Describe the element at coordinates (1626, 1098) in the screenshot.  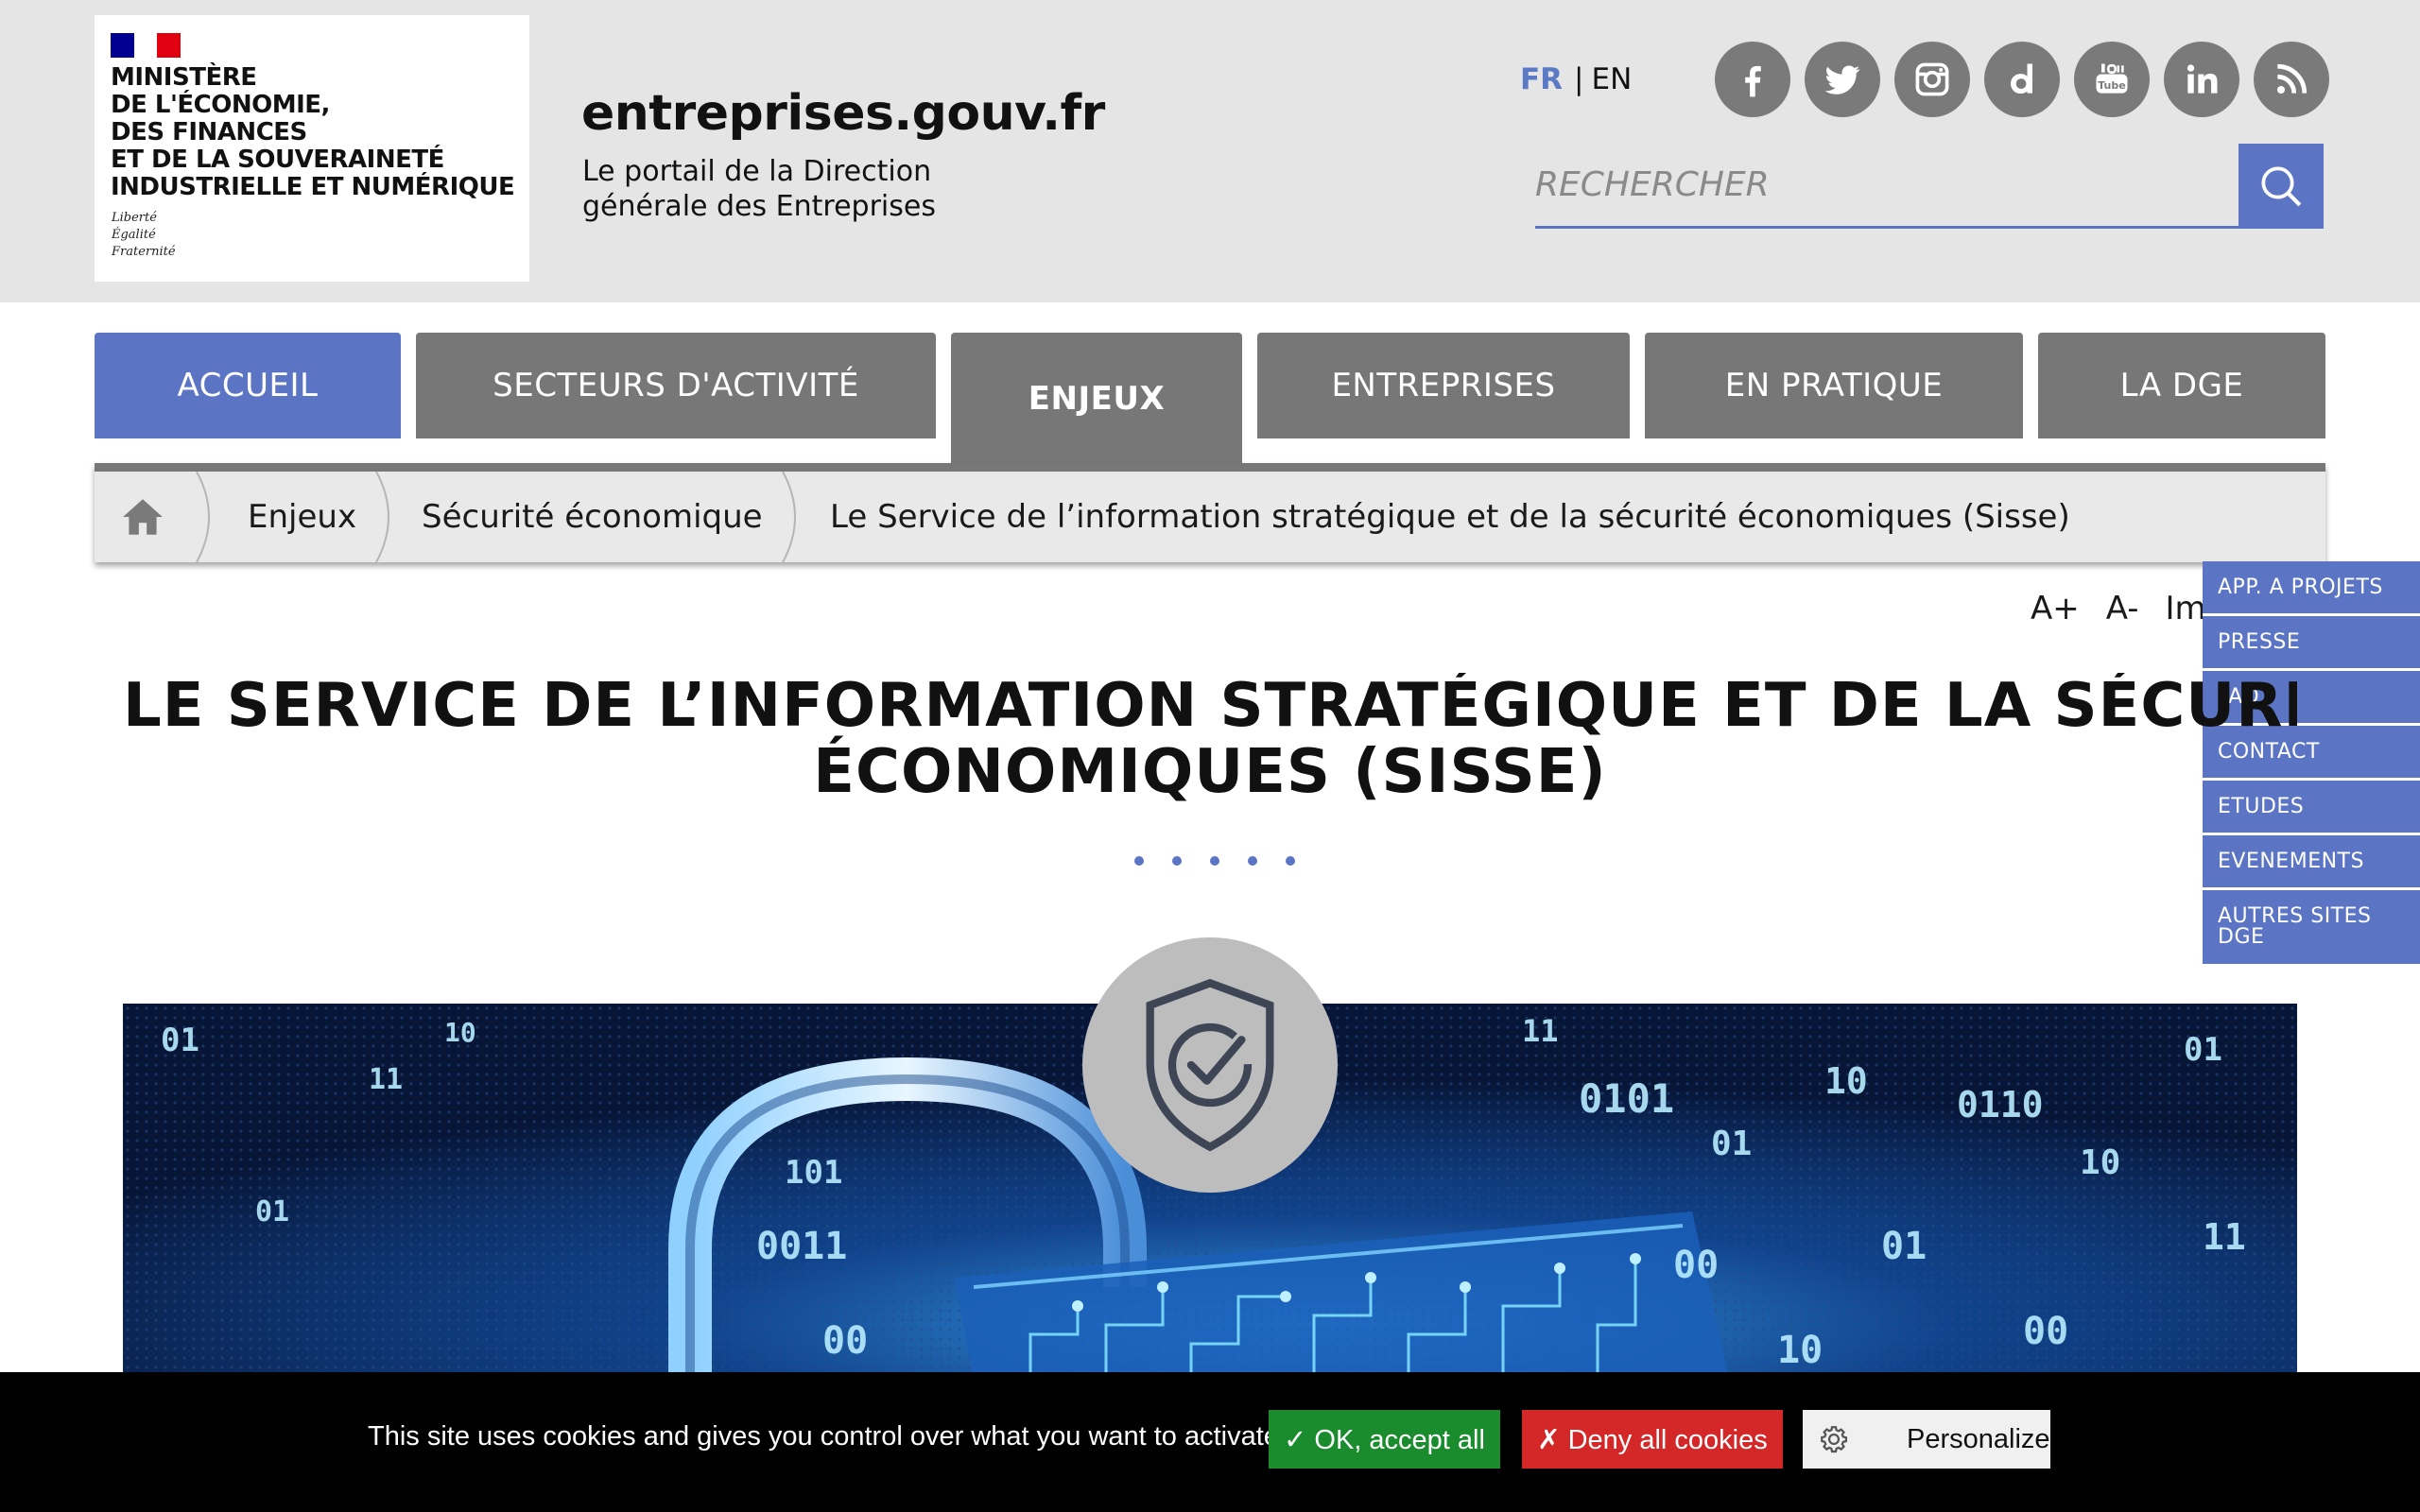
I see `hero-digit: 0101` at that location.